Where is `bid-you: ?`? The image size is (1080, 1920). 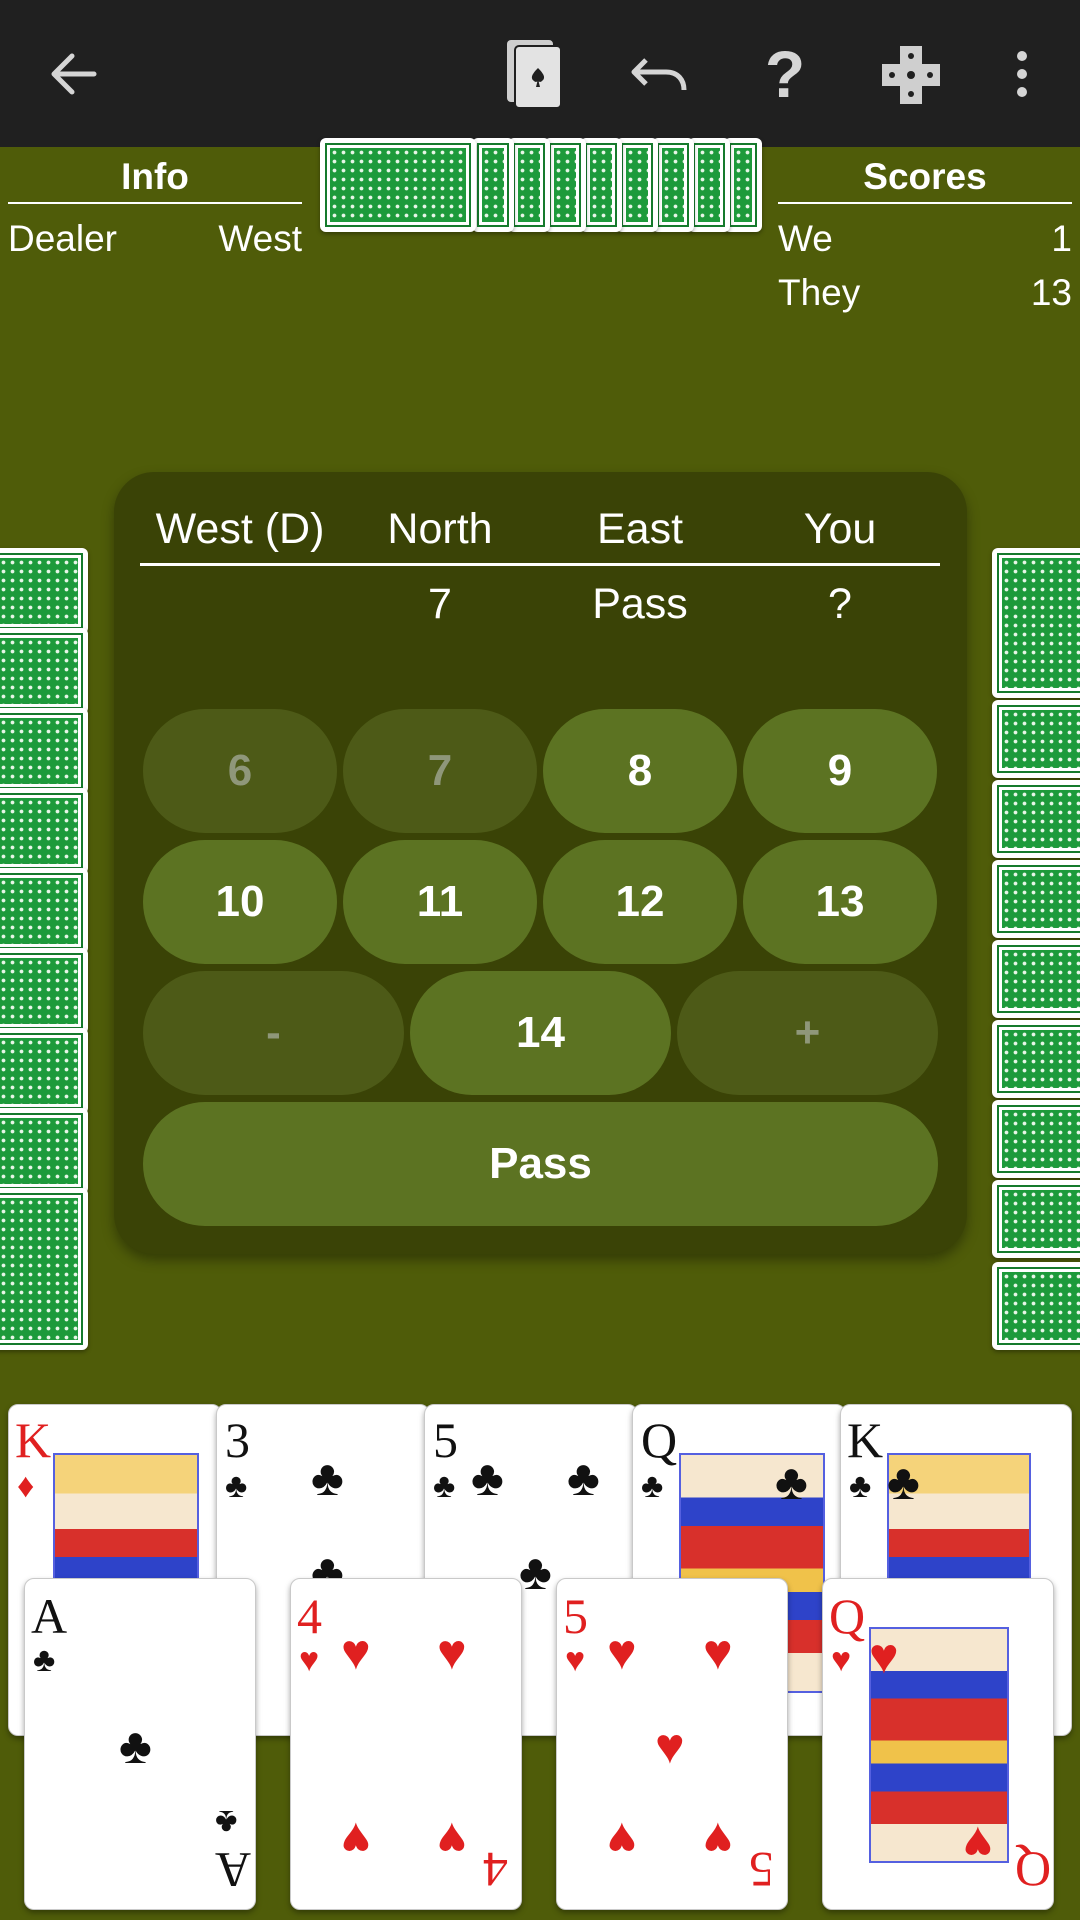 bid-you: ? is located at coordinates (840, 604).